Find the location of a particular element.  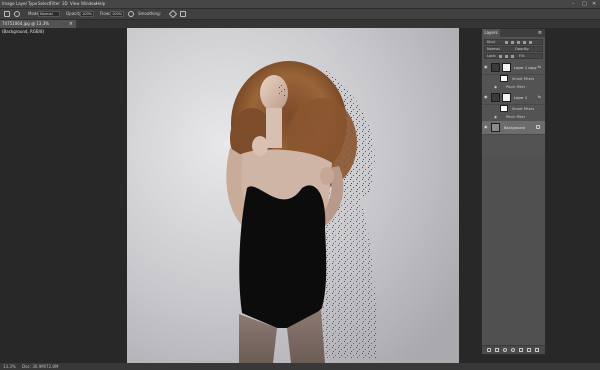

mode-select: Normal is located at coordinates (49, 14).